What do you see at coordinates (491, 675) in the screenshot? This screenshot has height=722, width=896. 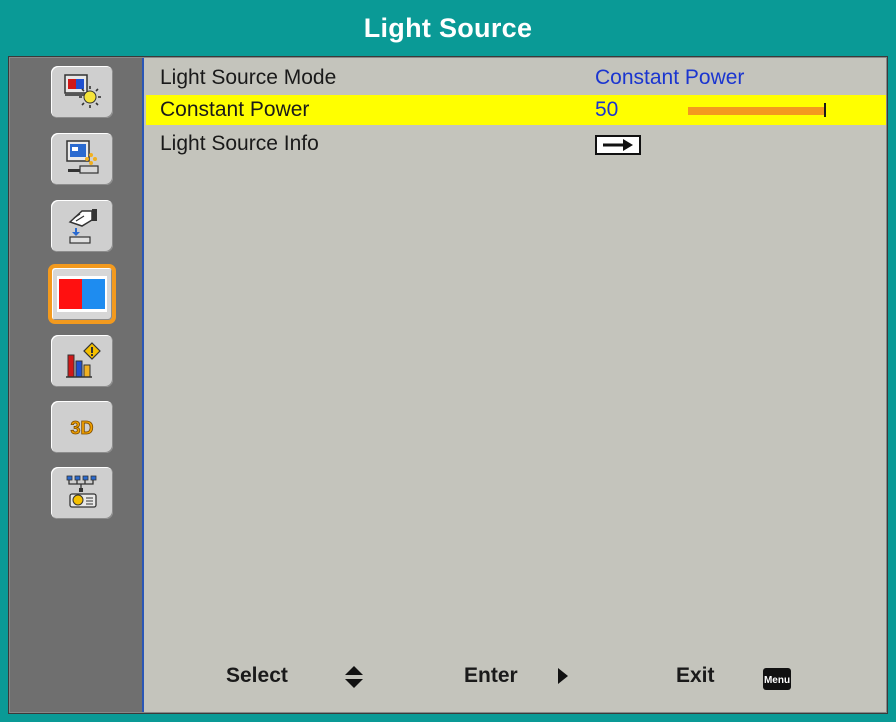 I see `enter-hint-label: Enter` at bounding box center [491, 675].